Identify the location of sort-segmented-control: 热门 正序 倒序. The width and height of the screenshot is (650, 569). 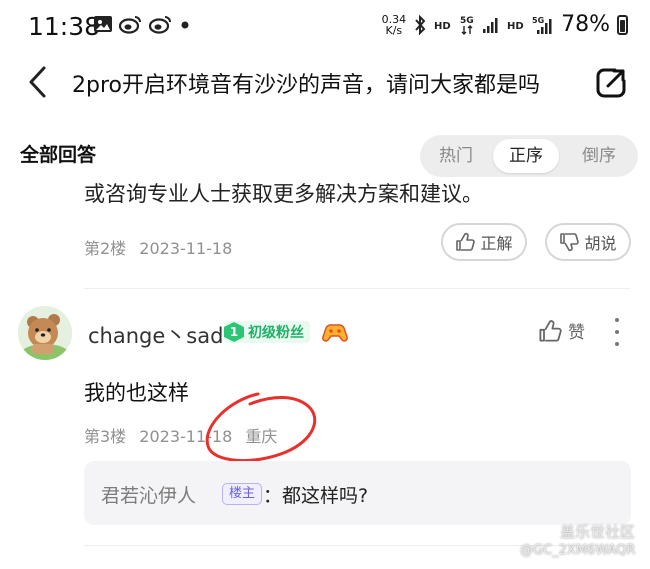
(529, 156).